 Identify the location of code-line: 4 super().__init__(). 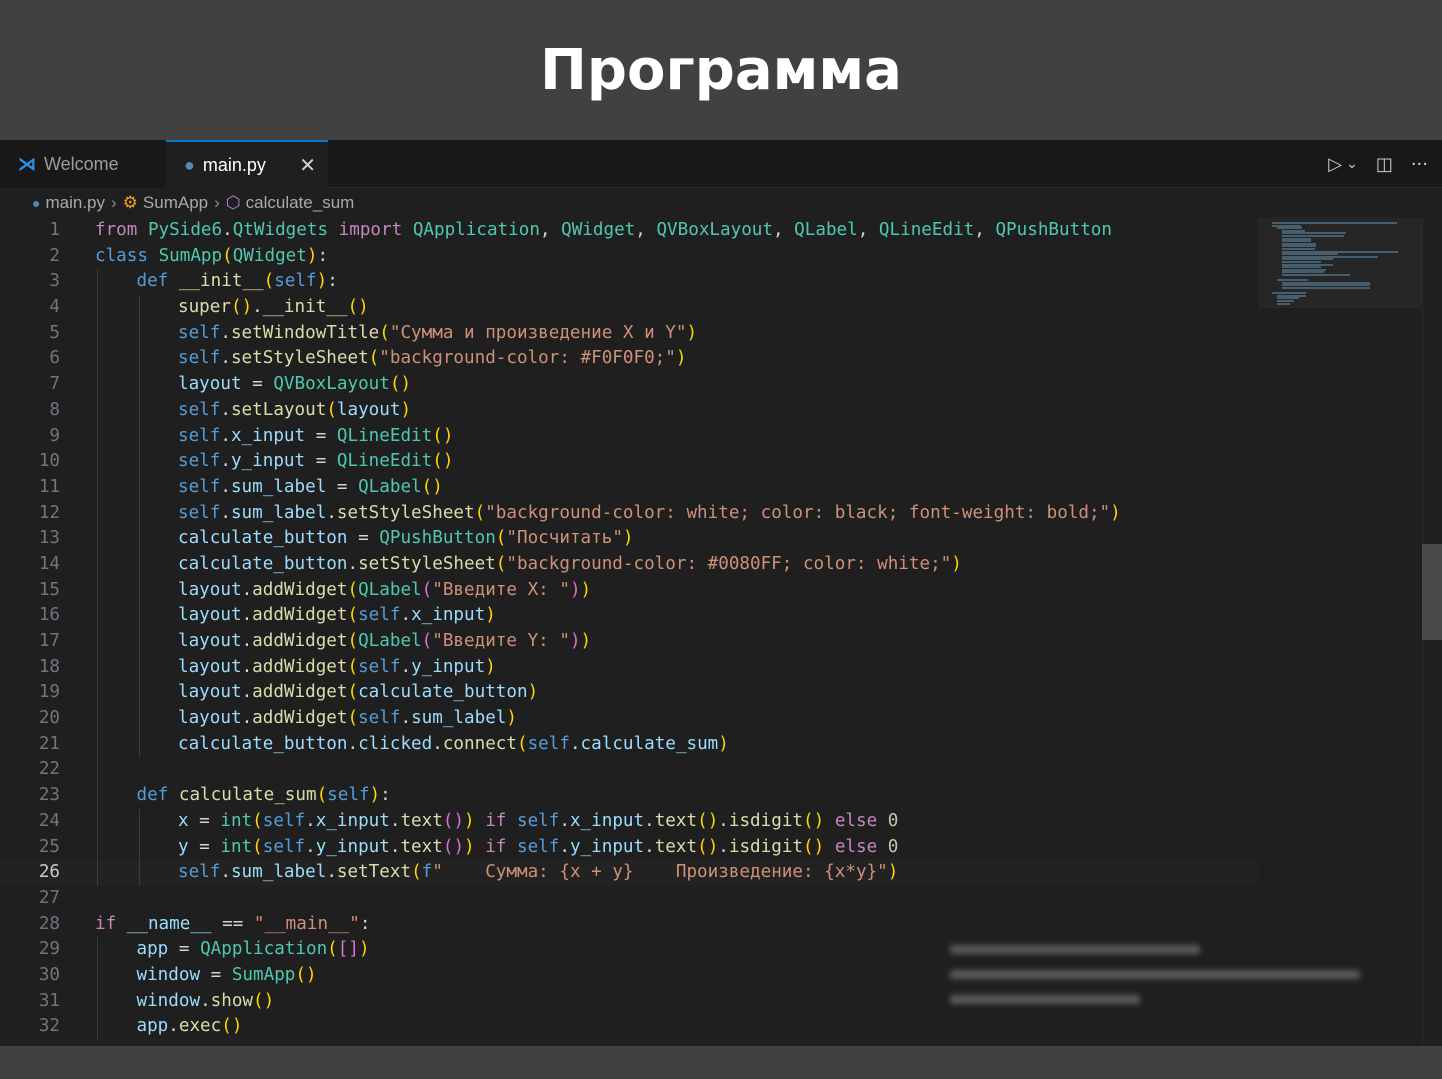
(629, 308).